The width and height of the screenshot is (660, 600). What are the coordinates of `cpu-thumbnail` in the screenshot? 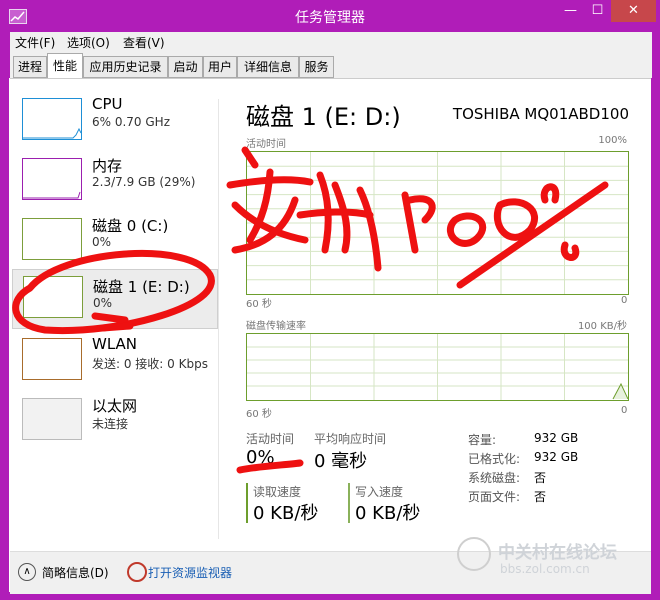 It's located at (52, 119).